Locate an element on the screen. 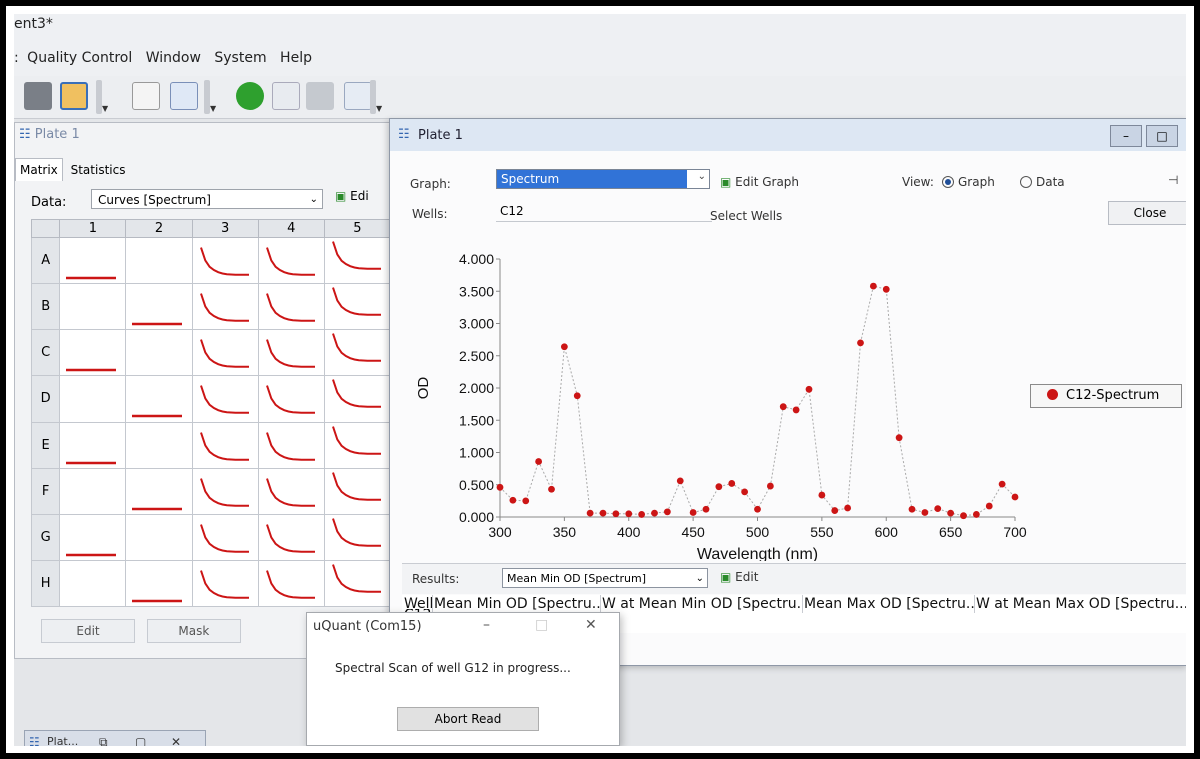 The width and height of the screenshot is (1200, 759). menu-system: System is located at coordinates (240, 58).